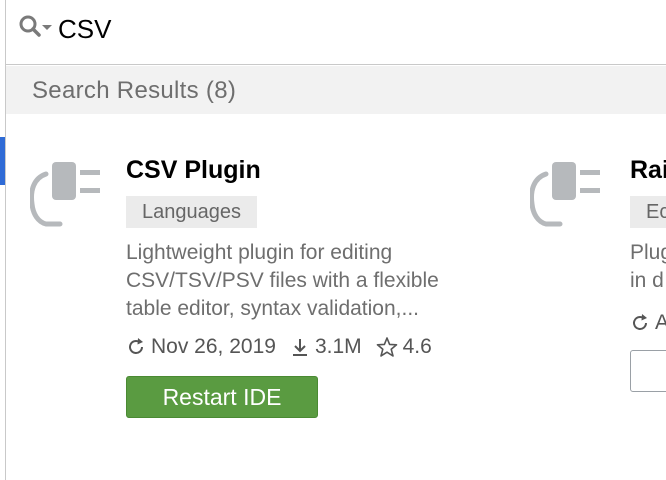 The height and width of the screenshot is (480, 666). What do you see at coordinates (326, 347) in the screenshot?
I see `download-count: 3.1M` at bounding box center [326, 347].